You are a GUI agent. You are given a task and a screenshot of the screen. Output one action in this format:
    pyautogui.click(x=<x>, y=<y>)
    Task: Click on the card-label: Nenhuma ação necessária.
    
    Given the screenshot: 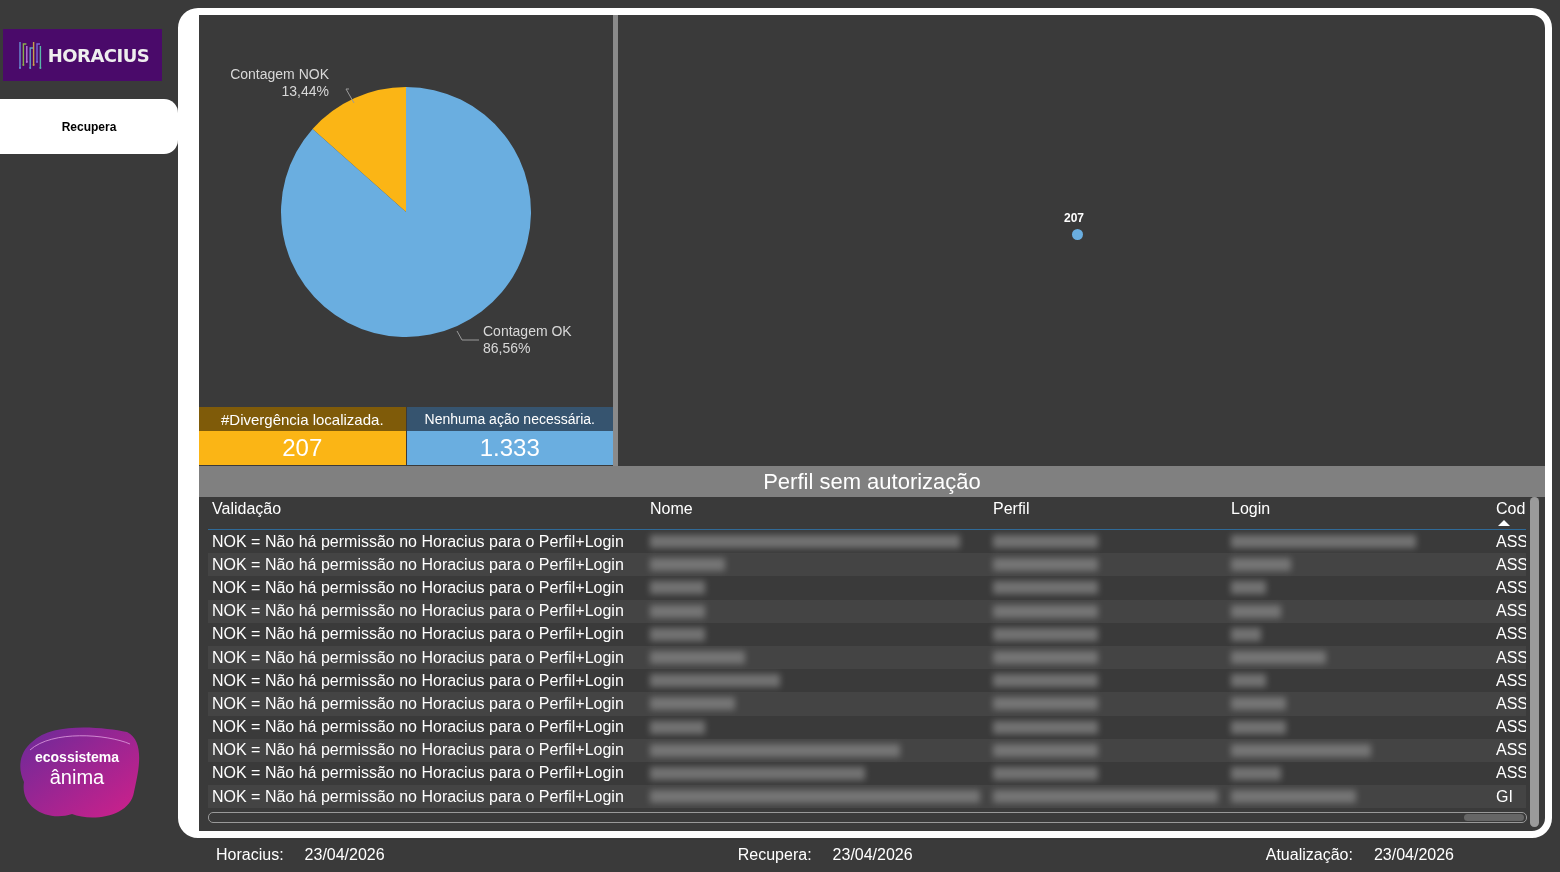 What is the action you would take?
    pyautogui.click(x=509, y=419)
    